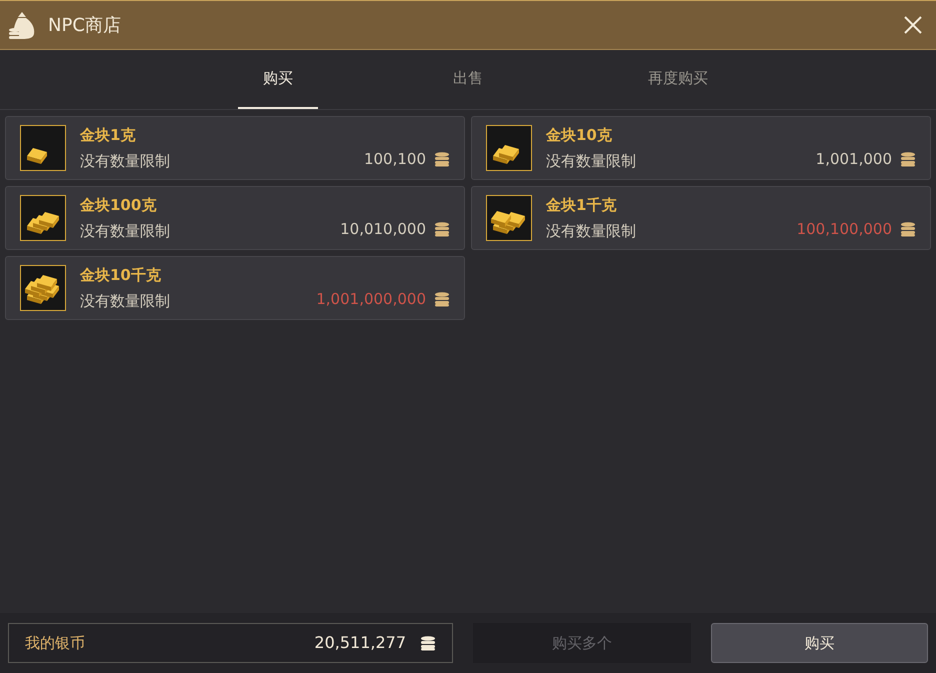  What do you see at coordinates (701, 218) in the screenshot?
I see `shop-item-card: 金块1千克 没有数量限制 100,100,000` at bounding box center [701, 218].